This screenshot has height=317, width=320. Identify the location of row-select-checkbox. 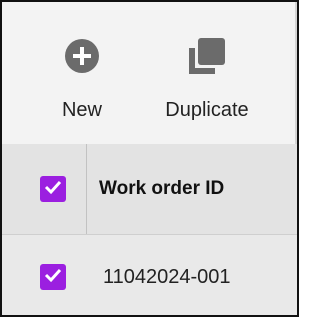
(53, 277).